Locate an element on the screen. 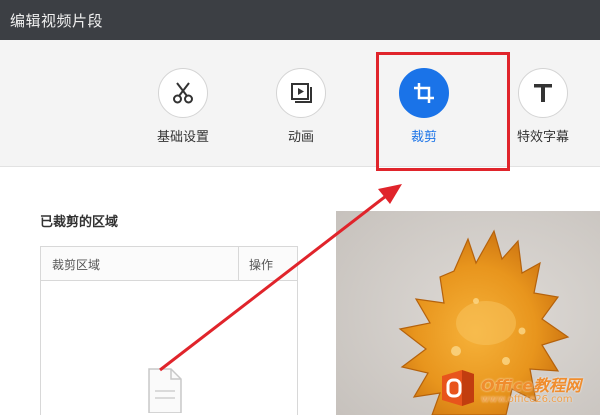 The width and height of the screenshot is (600, 415). tool-effect-subtitle: 特效字幕 is located at coordinates (543, 106).